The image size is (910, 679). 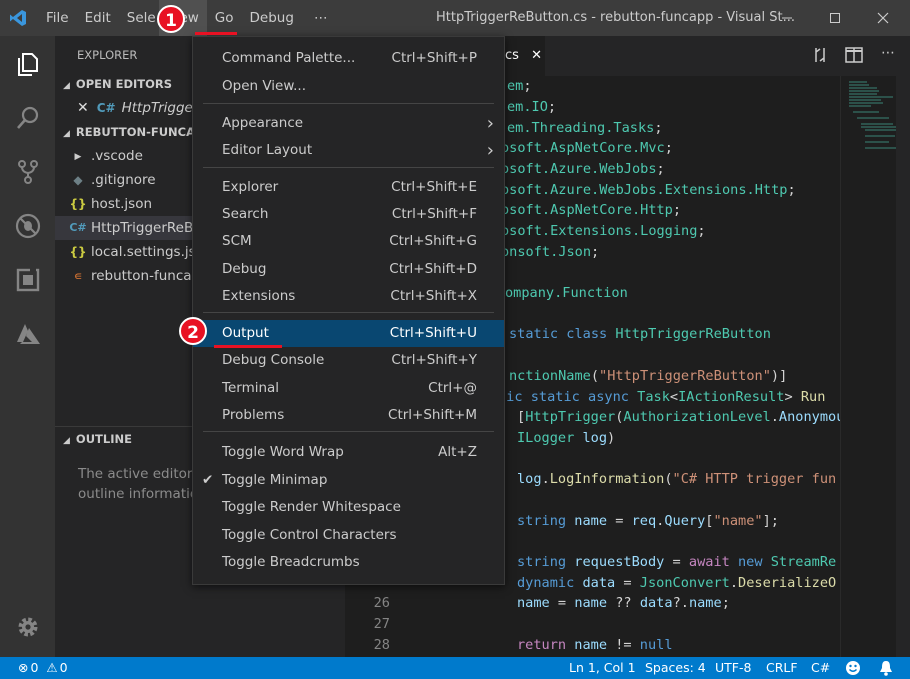 I want to click on menu-item-label: Output, so click(x=245, y=333).